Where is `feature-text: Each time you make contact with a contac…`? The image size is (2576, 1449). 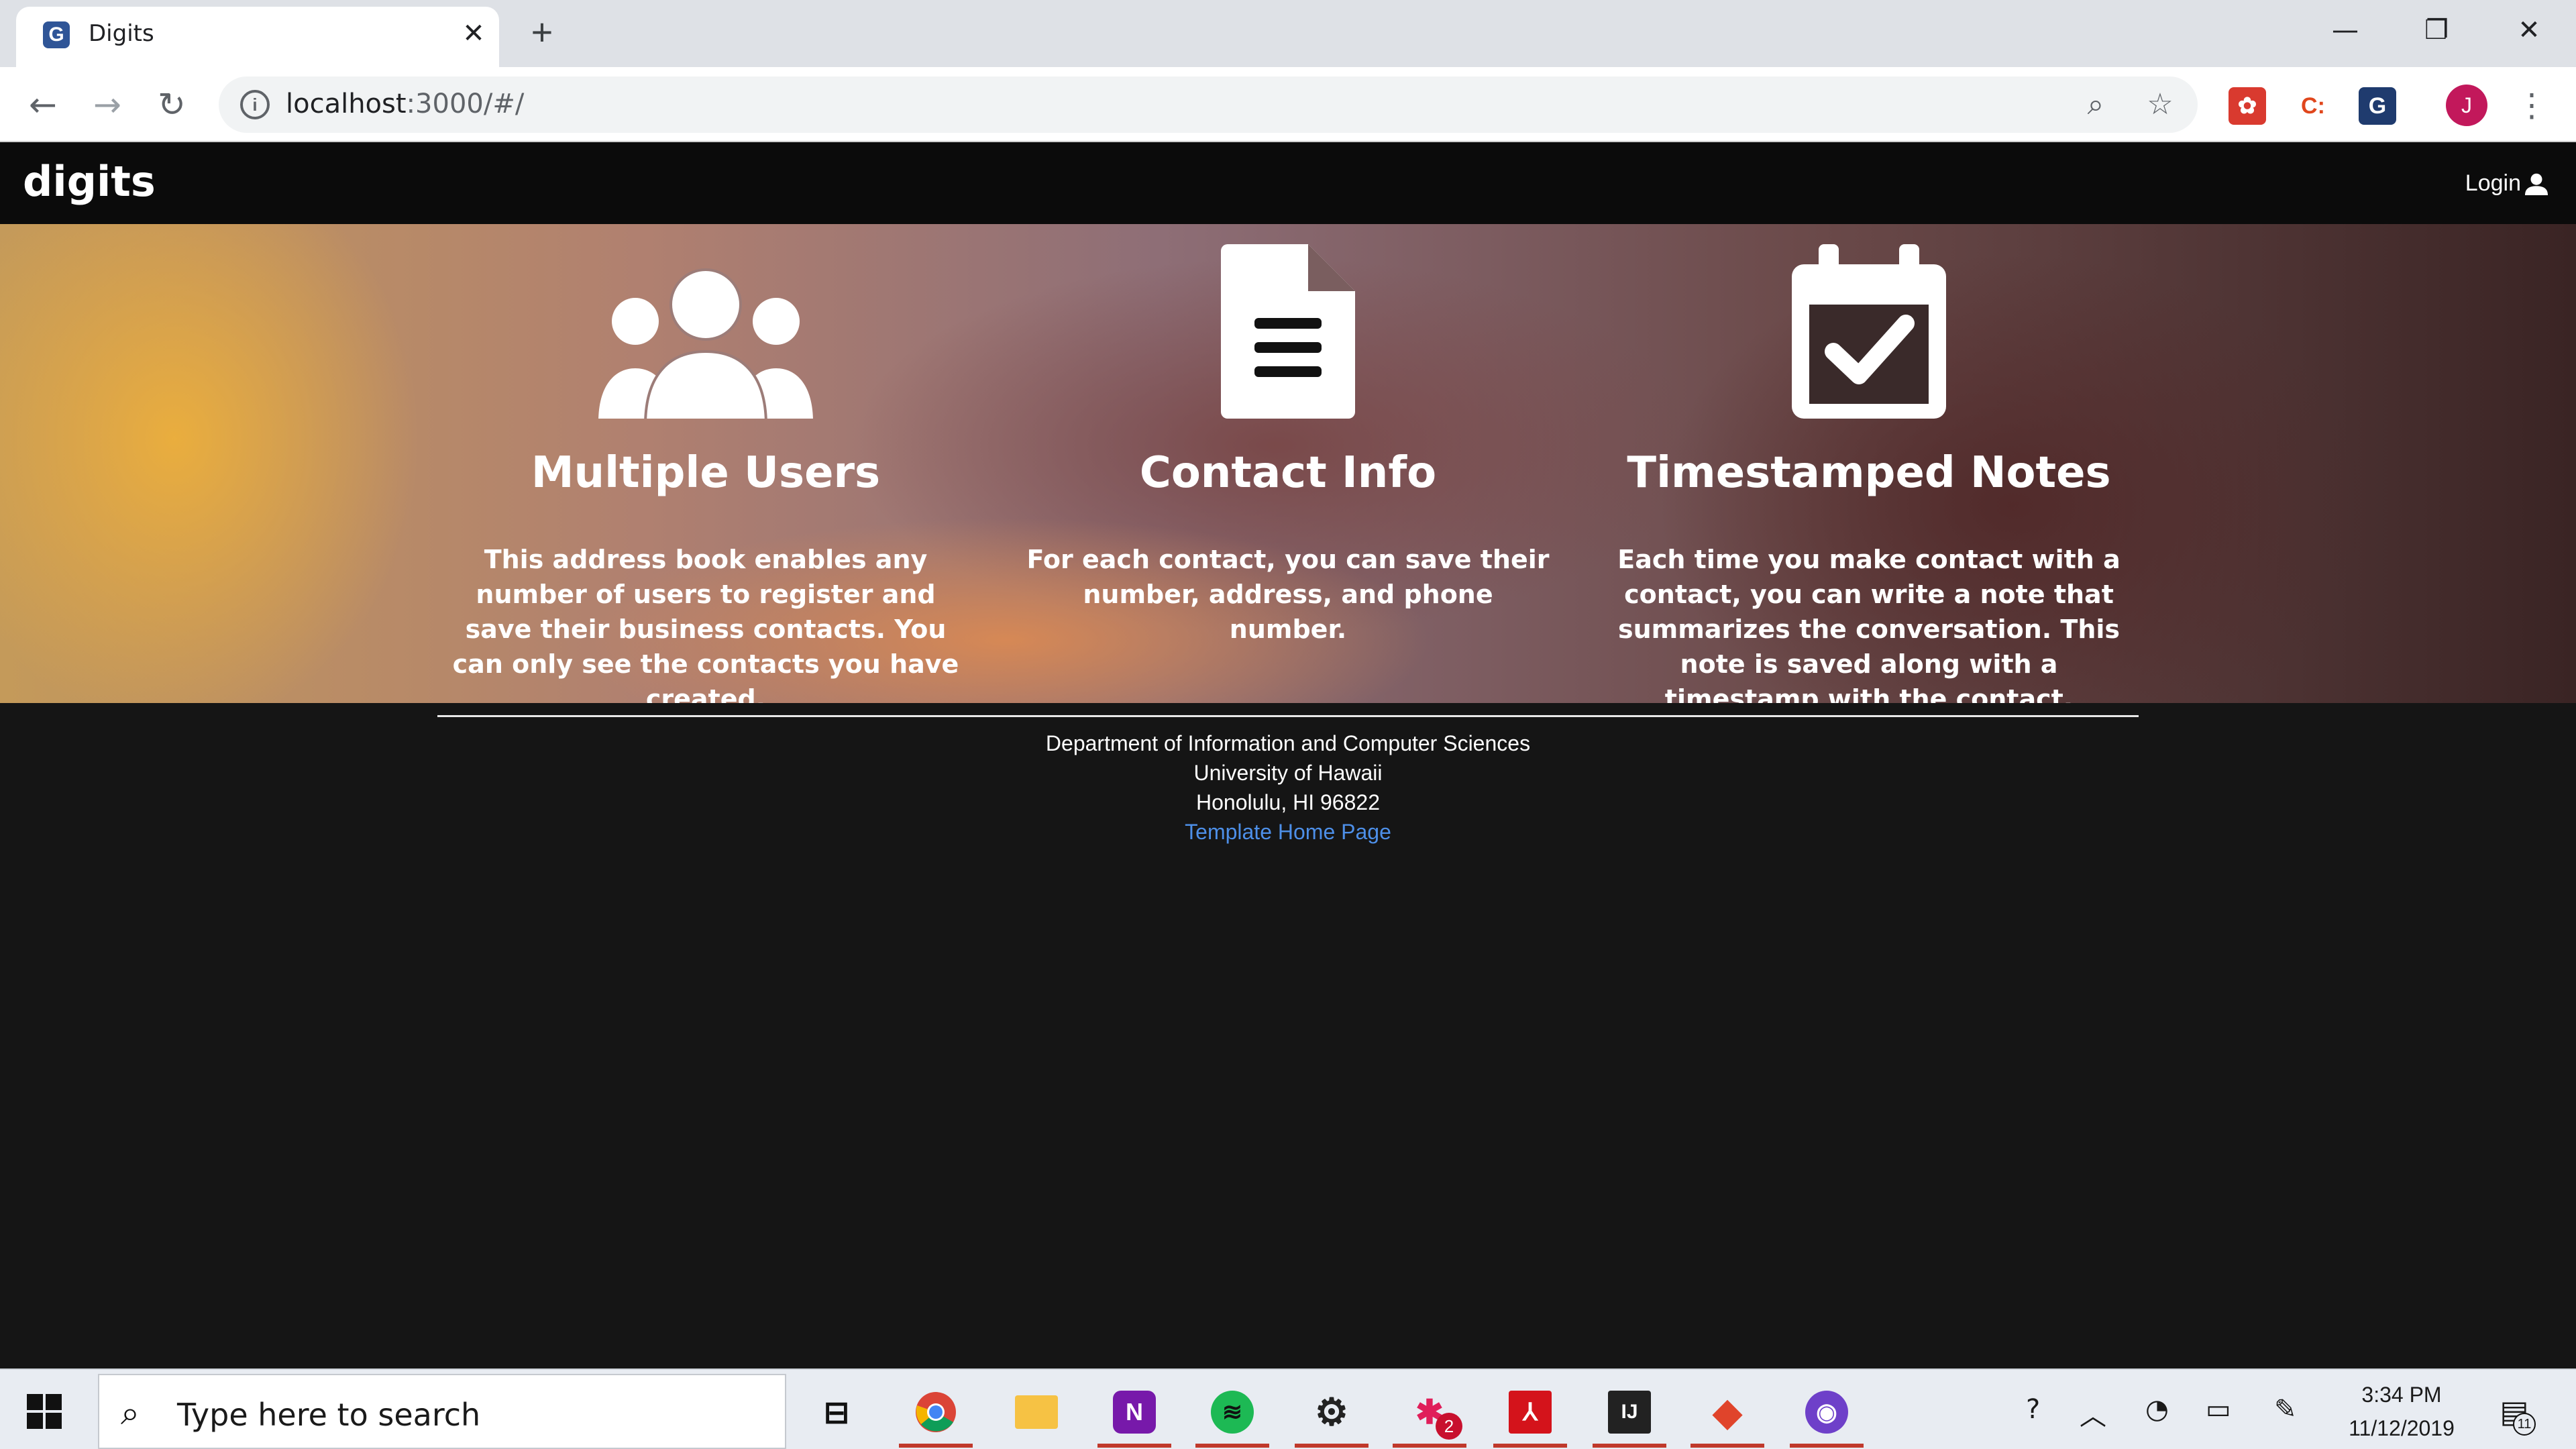
feature-text: Each time you make contact with a contac… is located at coordinates (1869, 624).